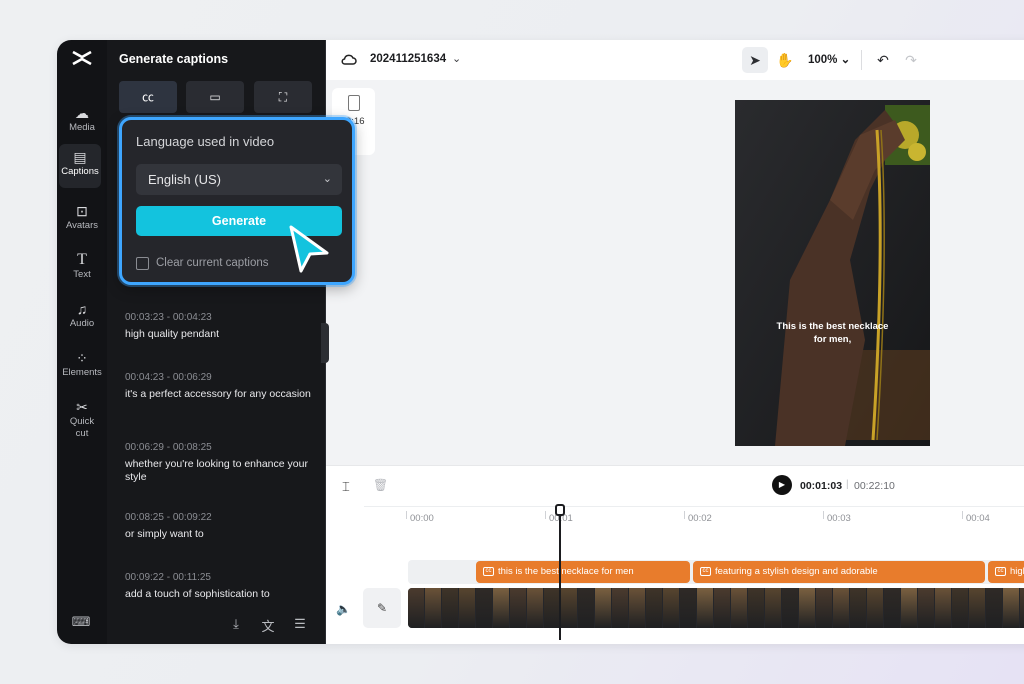  I want to click on rail-item-avatars: ⊡ Avatars, so click(82, 220).